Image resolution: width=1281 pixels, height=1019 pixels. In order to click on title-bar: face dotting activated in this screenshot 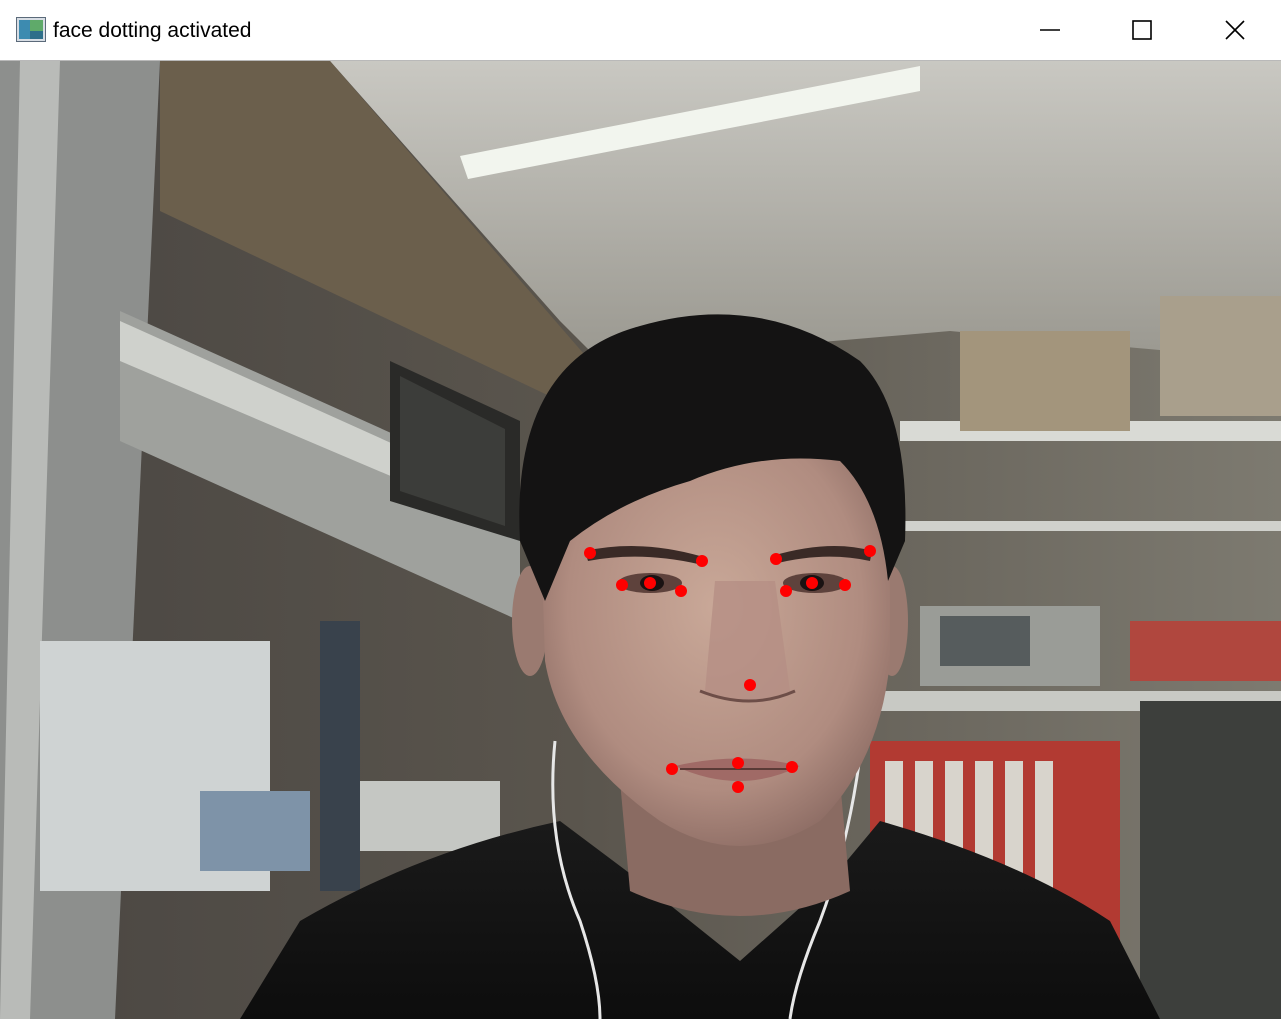, I will do `click(640, 30)`.